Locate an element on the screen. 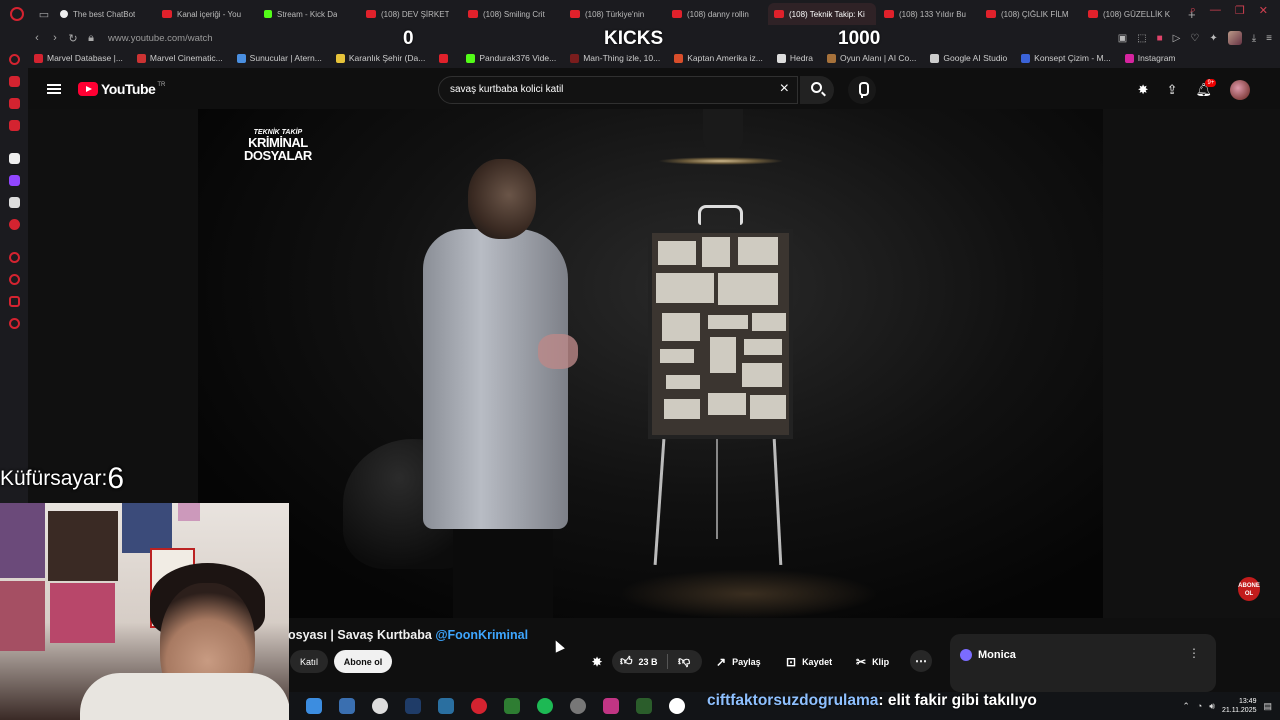  voice-search-icon is located at coordinates (862, 90).